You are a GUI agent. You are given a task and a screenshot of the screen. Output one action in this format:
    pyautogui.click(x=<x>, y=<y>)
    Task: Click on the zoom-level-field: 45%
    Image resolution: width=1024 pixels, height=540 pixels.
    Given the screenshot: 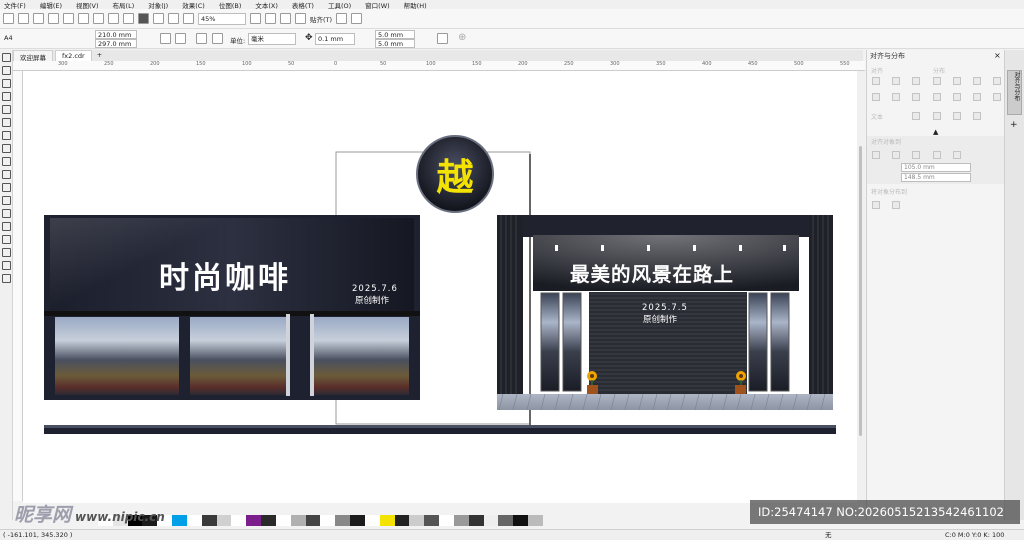 What is the action you would take?
    pyautogui.click(x=222, y=18)
    